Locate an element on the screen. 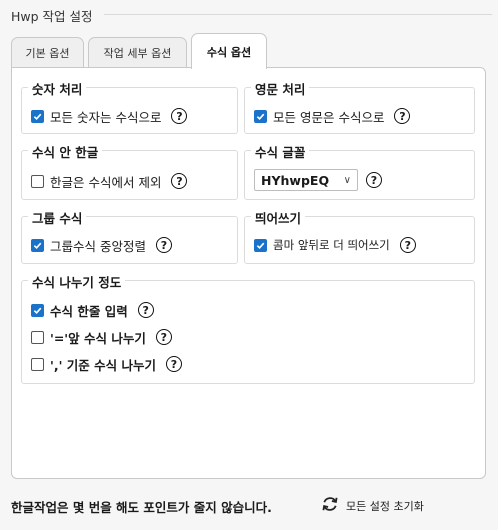  footer-message: 한글작업은 몇 번을 해도 포인트가 줄지 않습니다. is located at coordinates (141, 507).